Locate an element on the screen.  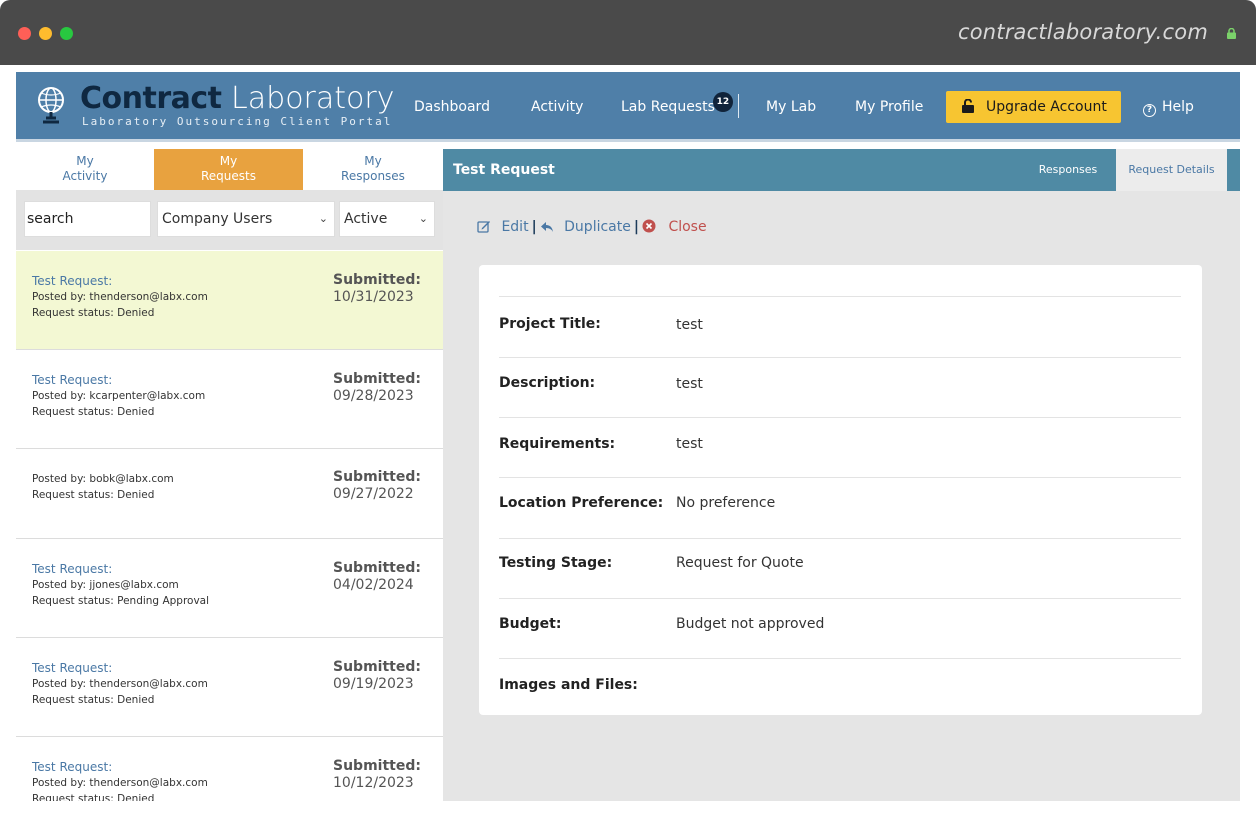
company-users-value: Company Users is located at coordinates (217, 219).